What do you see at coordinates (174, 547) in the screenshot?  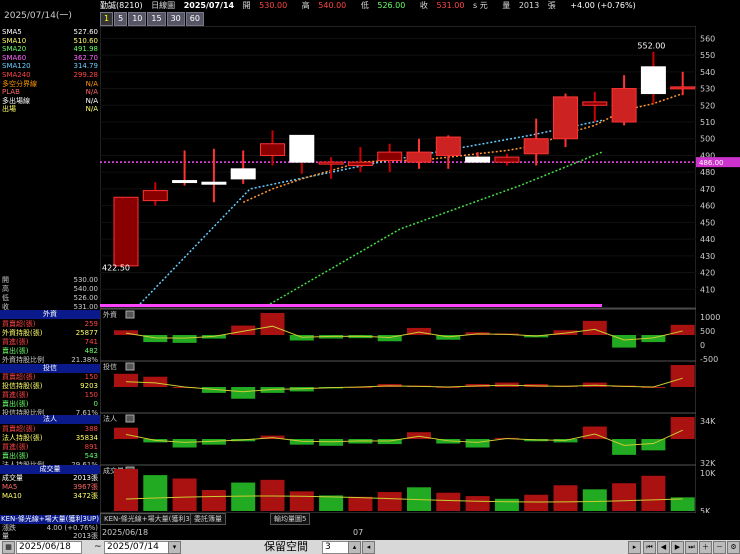 I see `dropdown-arrow-icon: ▾` at bounding box center [174, 547].